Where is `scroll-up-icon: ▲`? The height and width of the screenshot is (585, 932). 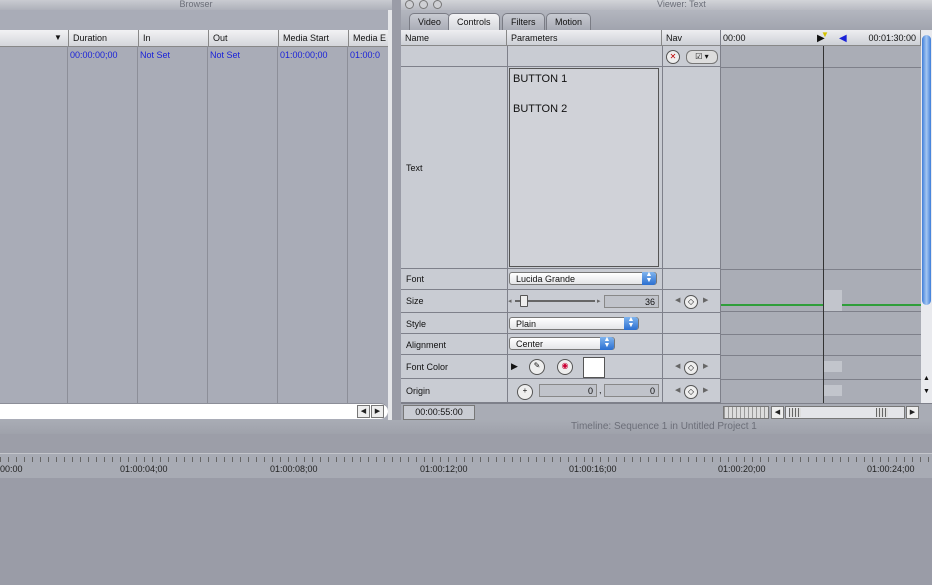
scroll-up-icon: ▲ is located at coordinates (926, 378).